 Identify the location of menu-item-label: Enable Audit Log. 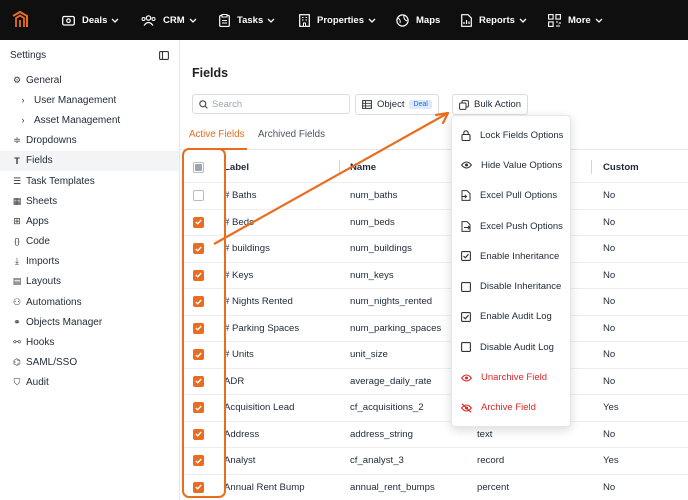
(516, 317).